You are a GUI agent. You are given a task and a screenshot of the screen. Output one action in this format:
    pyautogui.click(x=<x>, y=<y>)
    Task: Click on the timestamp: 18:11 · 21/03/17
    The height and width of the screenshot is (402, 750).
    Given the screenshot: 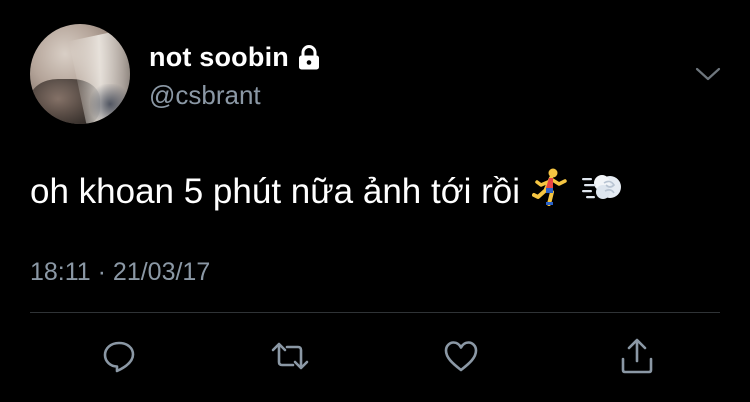 What is the action you would take?
    pyautogui.click(x=120, y=272)
    